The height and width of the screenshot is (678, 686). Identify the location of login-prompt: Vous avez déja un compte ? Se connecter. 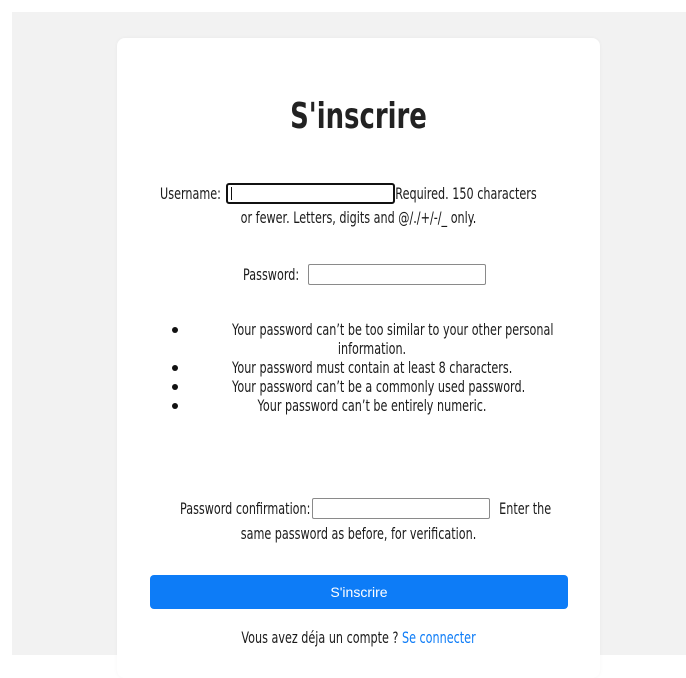
(358, 637).